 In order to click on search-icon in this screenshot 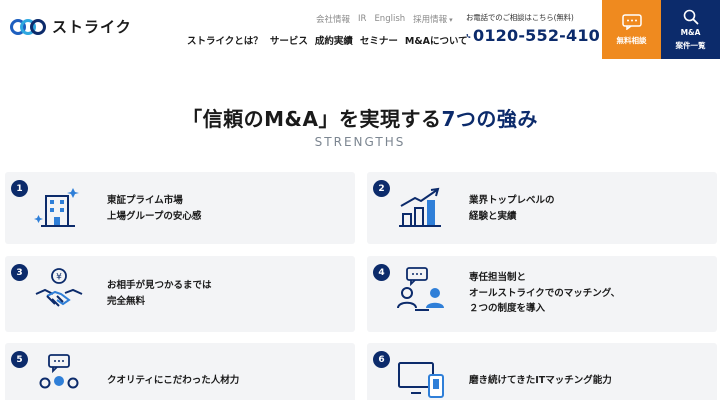, I will do `click(690, 17)`.